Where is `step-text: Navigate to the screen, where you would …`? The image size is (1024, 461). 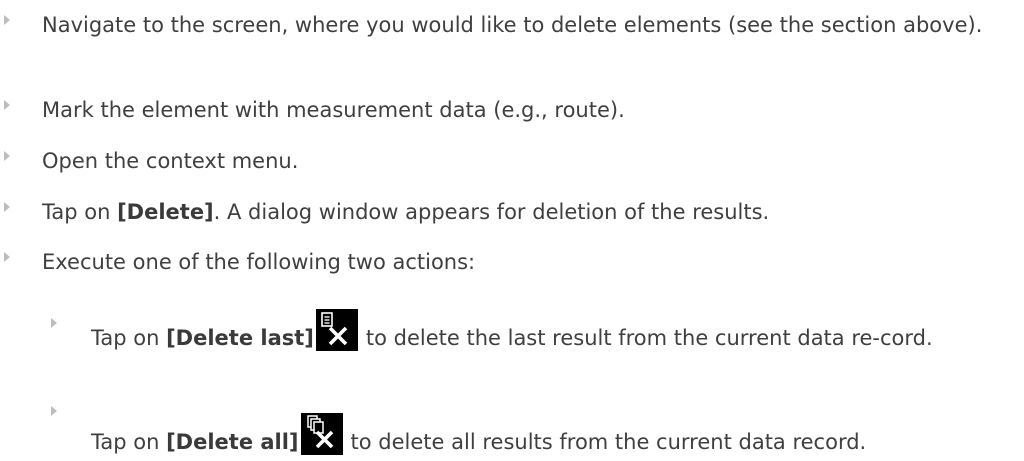
step-text: Navigate to the screen, where you would … is located at coordinates (529, 25).